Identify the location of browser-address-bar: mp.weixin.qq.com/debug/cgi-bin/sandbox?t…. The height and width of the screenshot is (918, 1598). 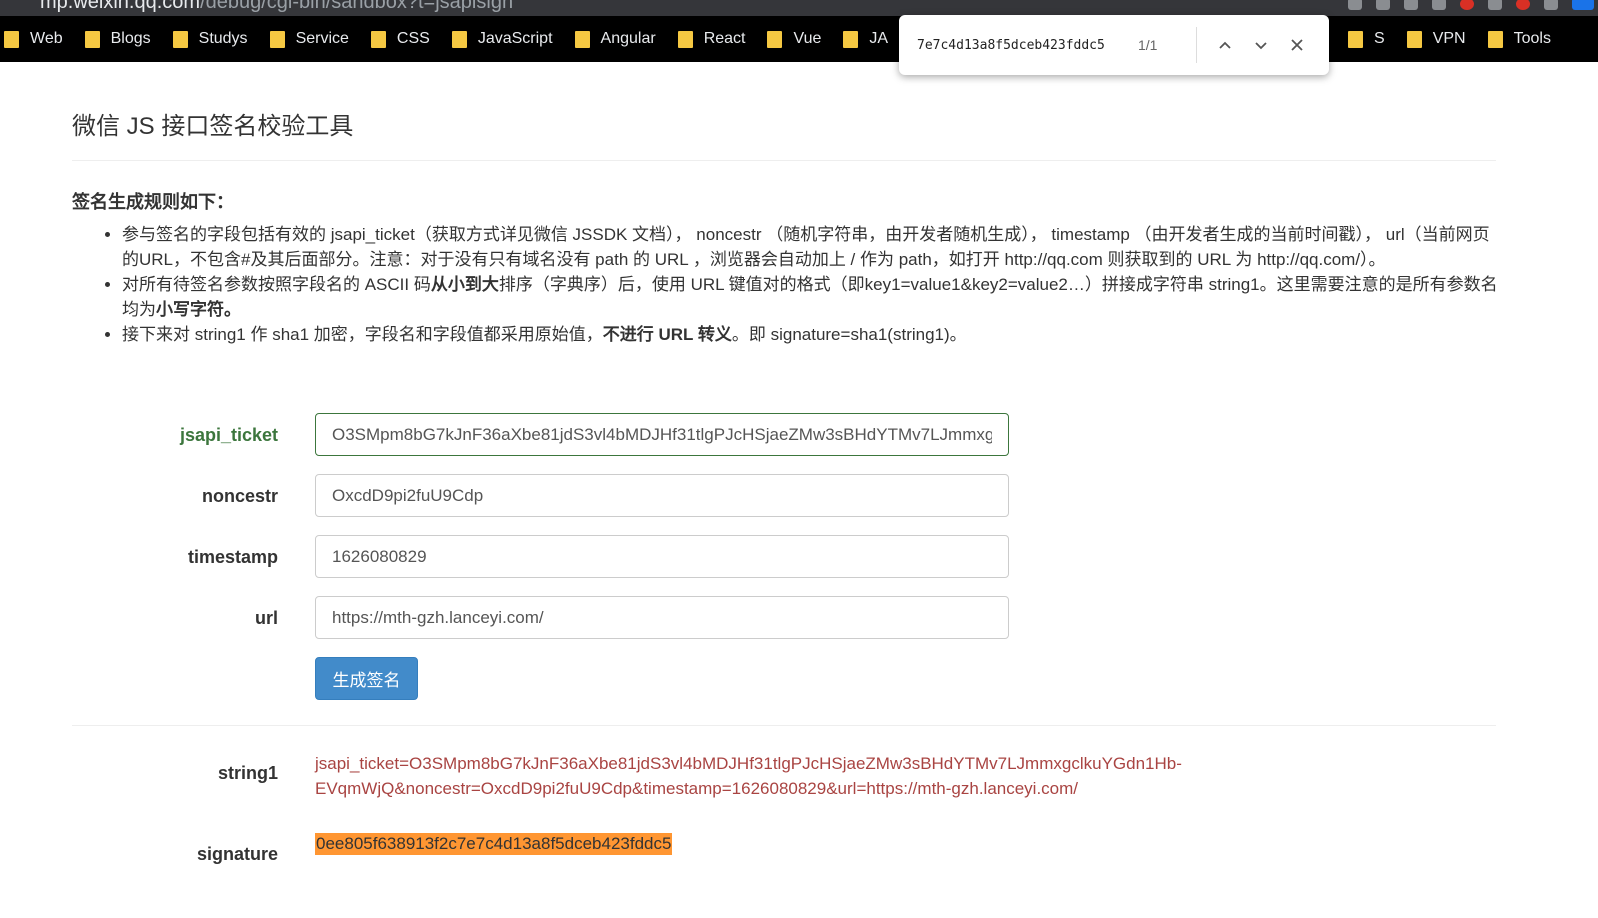
(799, 8).